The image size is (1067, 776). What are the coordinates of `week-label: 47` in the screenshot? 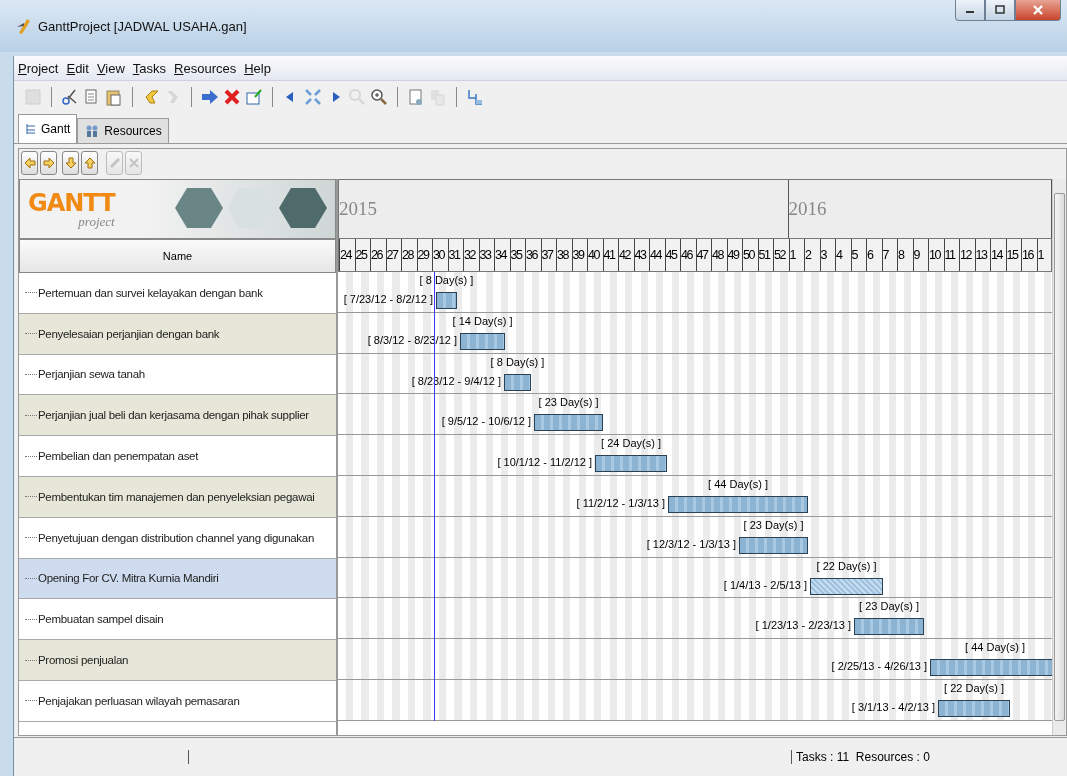 It's located at (703, 255).